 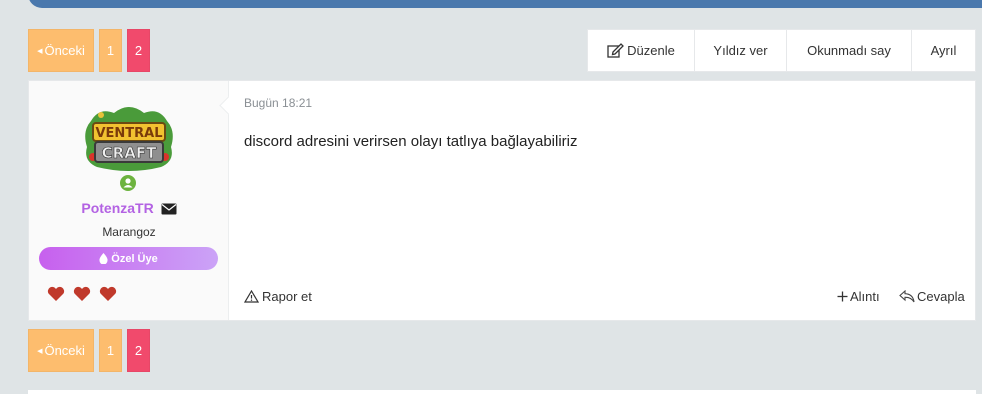 What do you see at coordinates (842, 296) in the screenshot?
I see `plus-icon` at bounding box center [842, 296].